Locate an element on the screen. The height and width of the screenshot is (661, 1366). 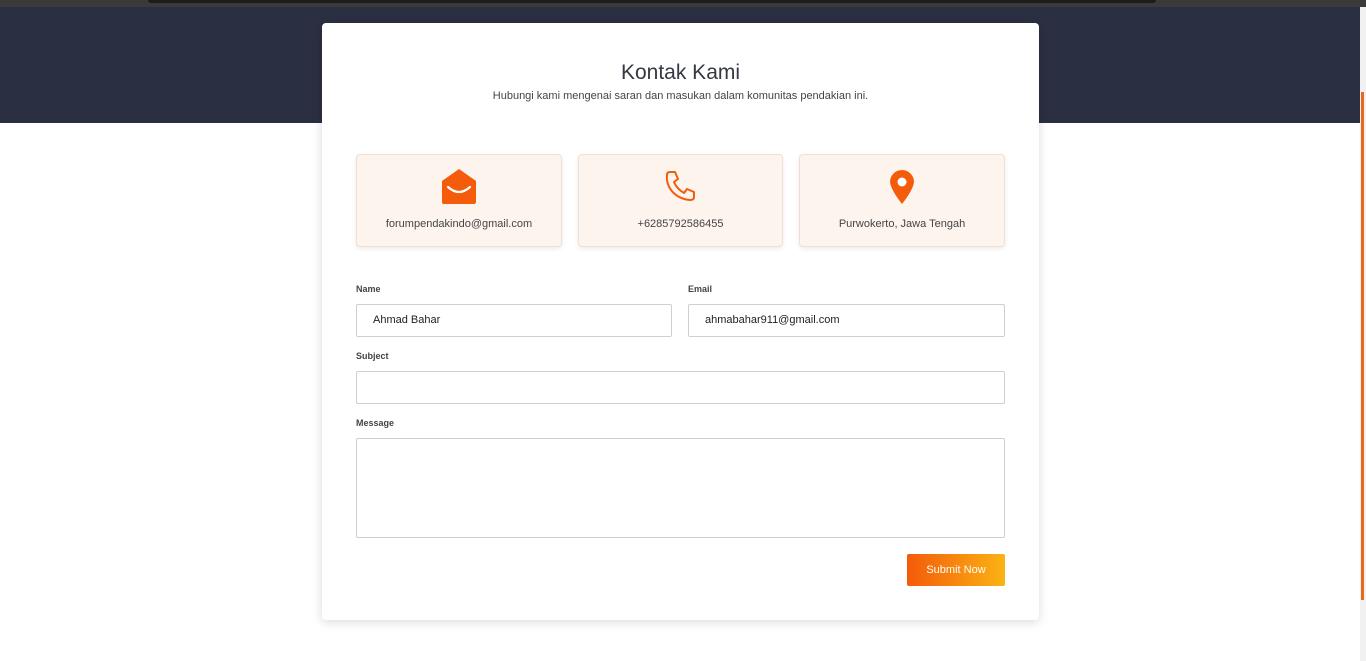
submit-button: Submit Now is located at coordinates (956, 570).